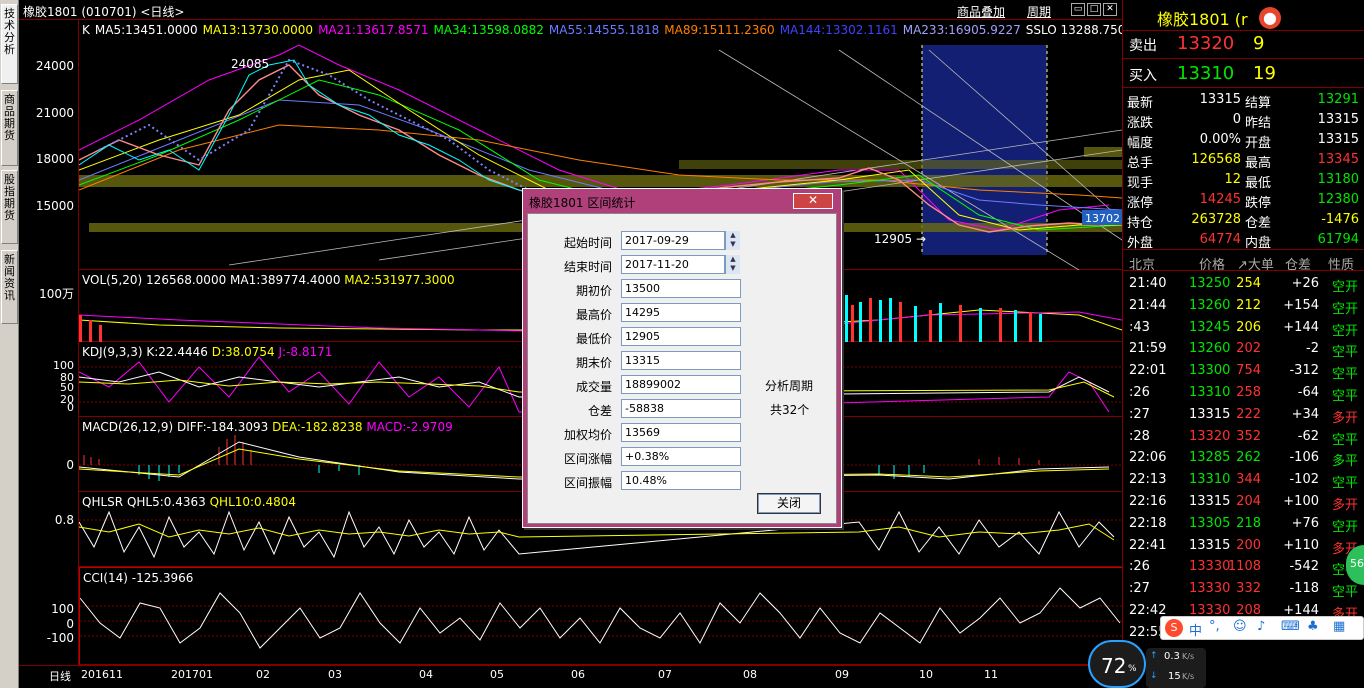 This screenshot has width=1364, height=688. I want to click on maximize-icon: □, so click(1094, 9).